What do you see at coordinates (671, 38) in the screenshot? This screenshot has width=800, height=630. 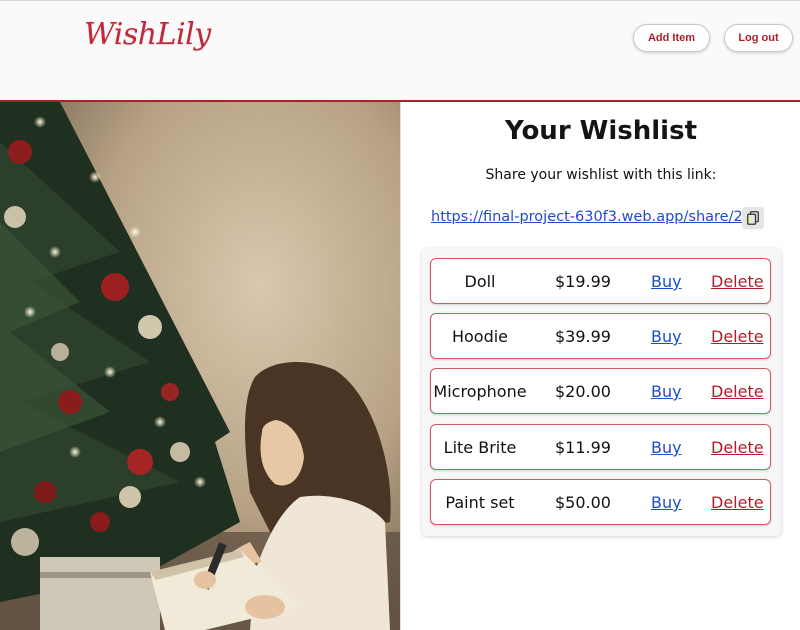 I see `add-item-button: Add Item` at bounding box center [671, 38].